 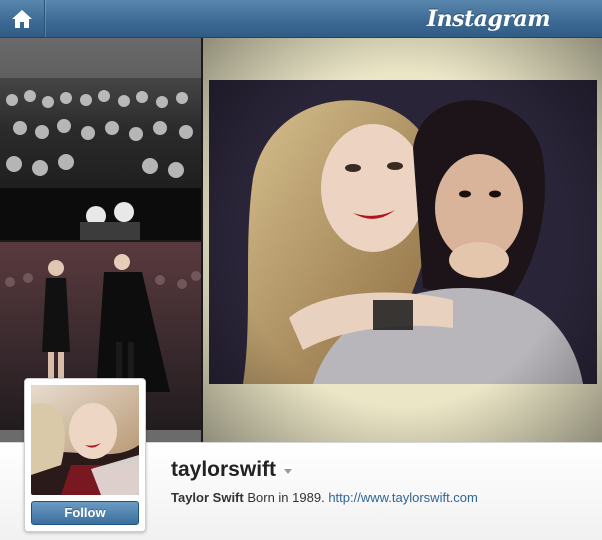 What do you see at coordinates (489, 19) in the screenshot?
I see `instagram-logo: Instagram` at bounding box center [489, 19].